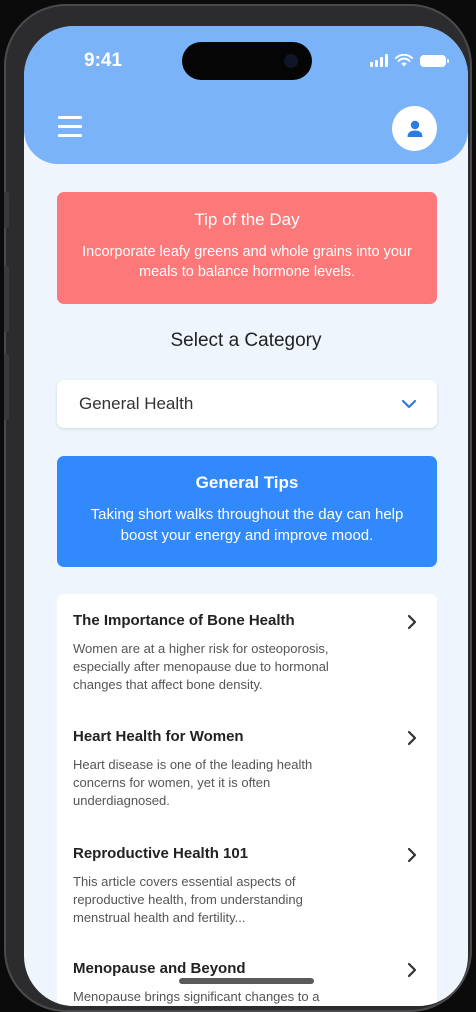  Describe the element at coordinates (247, 404) in the screenshot. I see `category-dropdown: General Health` at that location.